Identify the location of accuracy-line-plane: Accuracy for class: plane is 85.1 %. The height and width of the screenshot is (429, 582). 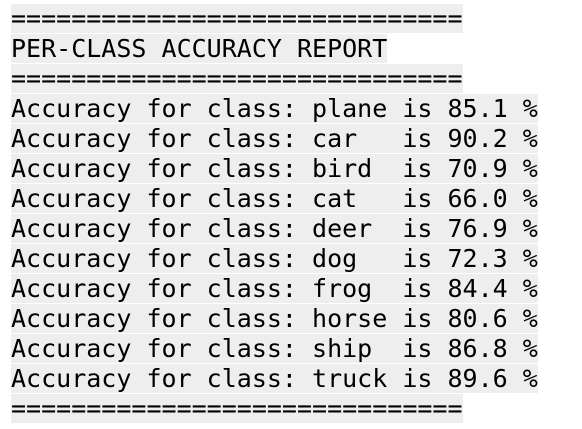
(274, 109).